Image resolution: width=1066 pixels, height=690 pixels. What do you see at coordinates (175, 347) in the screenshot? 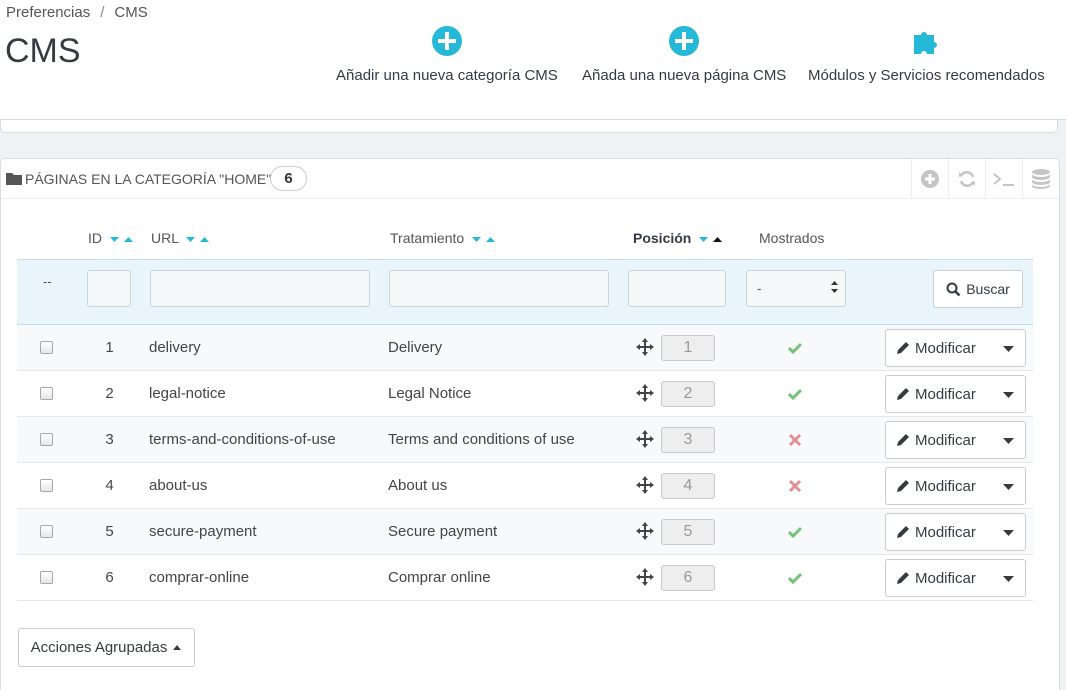
I see `row-url: delivery` at bounding box center [175, 347].